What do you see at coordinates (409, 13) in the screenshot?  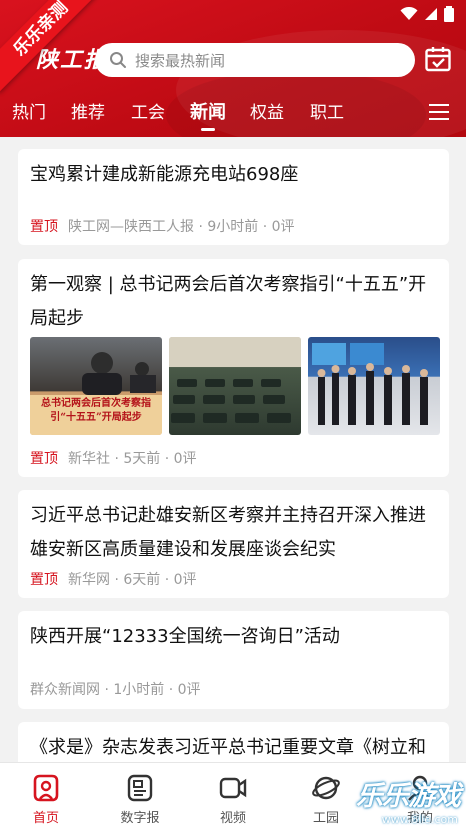 I see `wifi-icon` at bounding box center [409, 13].